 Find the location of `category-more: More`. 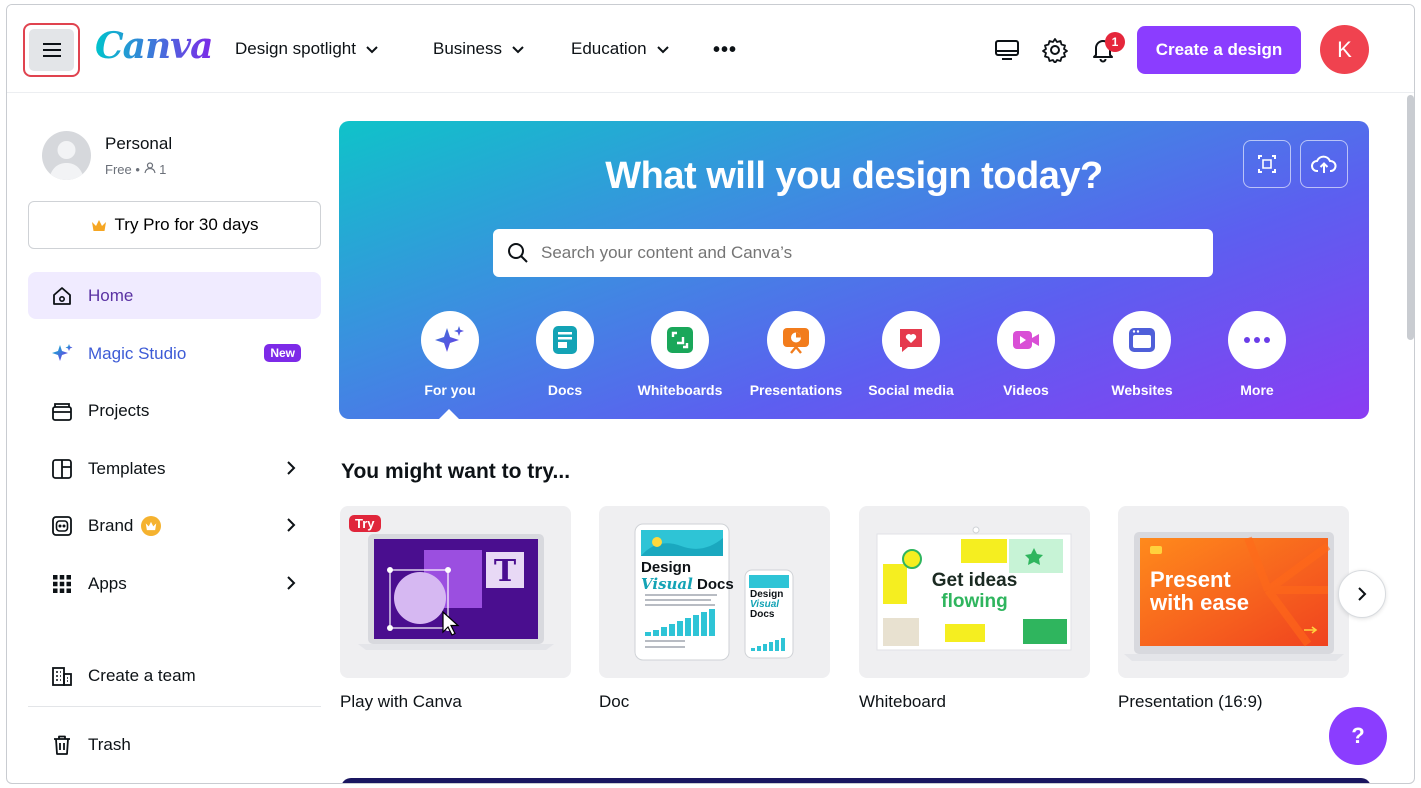

category-more: More is located at coordinates (1257, 354).